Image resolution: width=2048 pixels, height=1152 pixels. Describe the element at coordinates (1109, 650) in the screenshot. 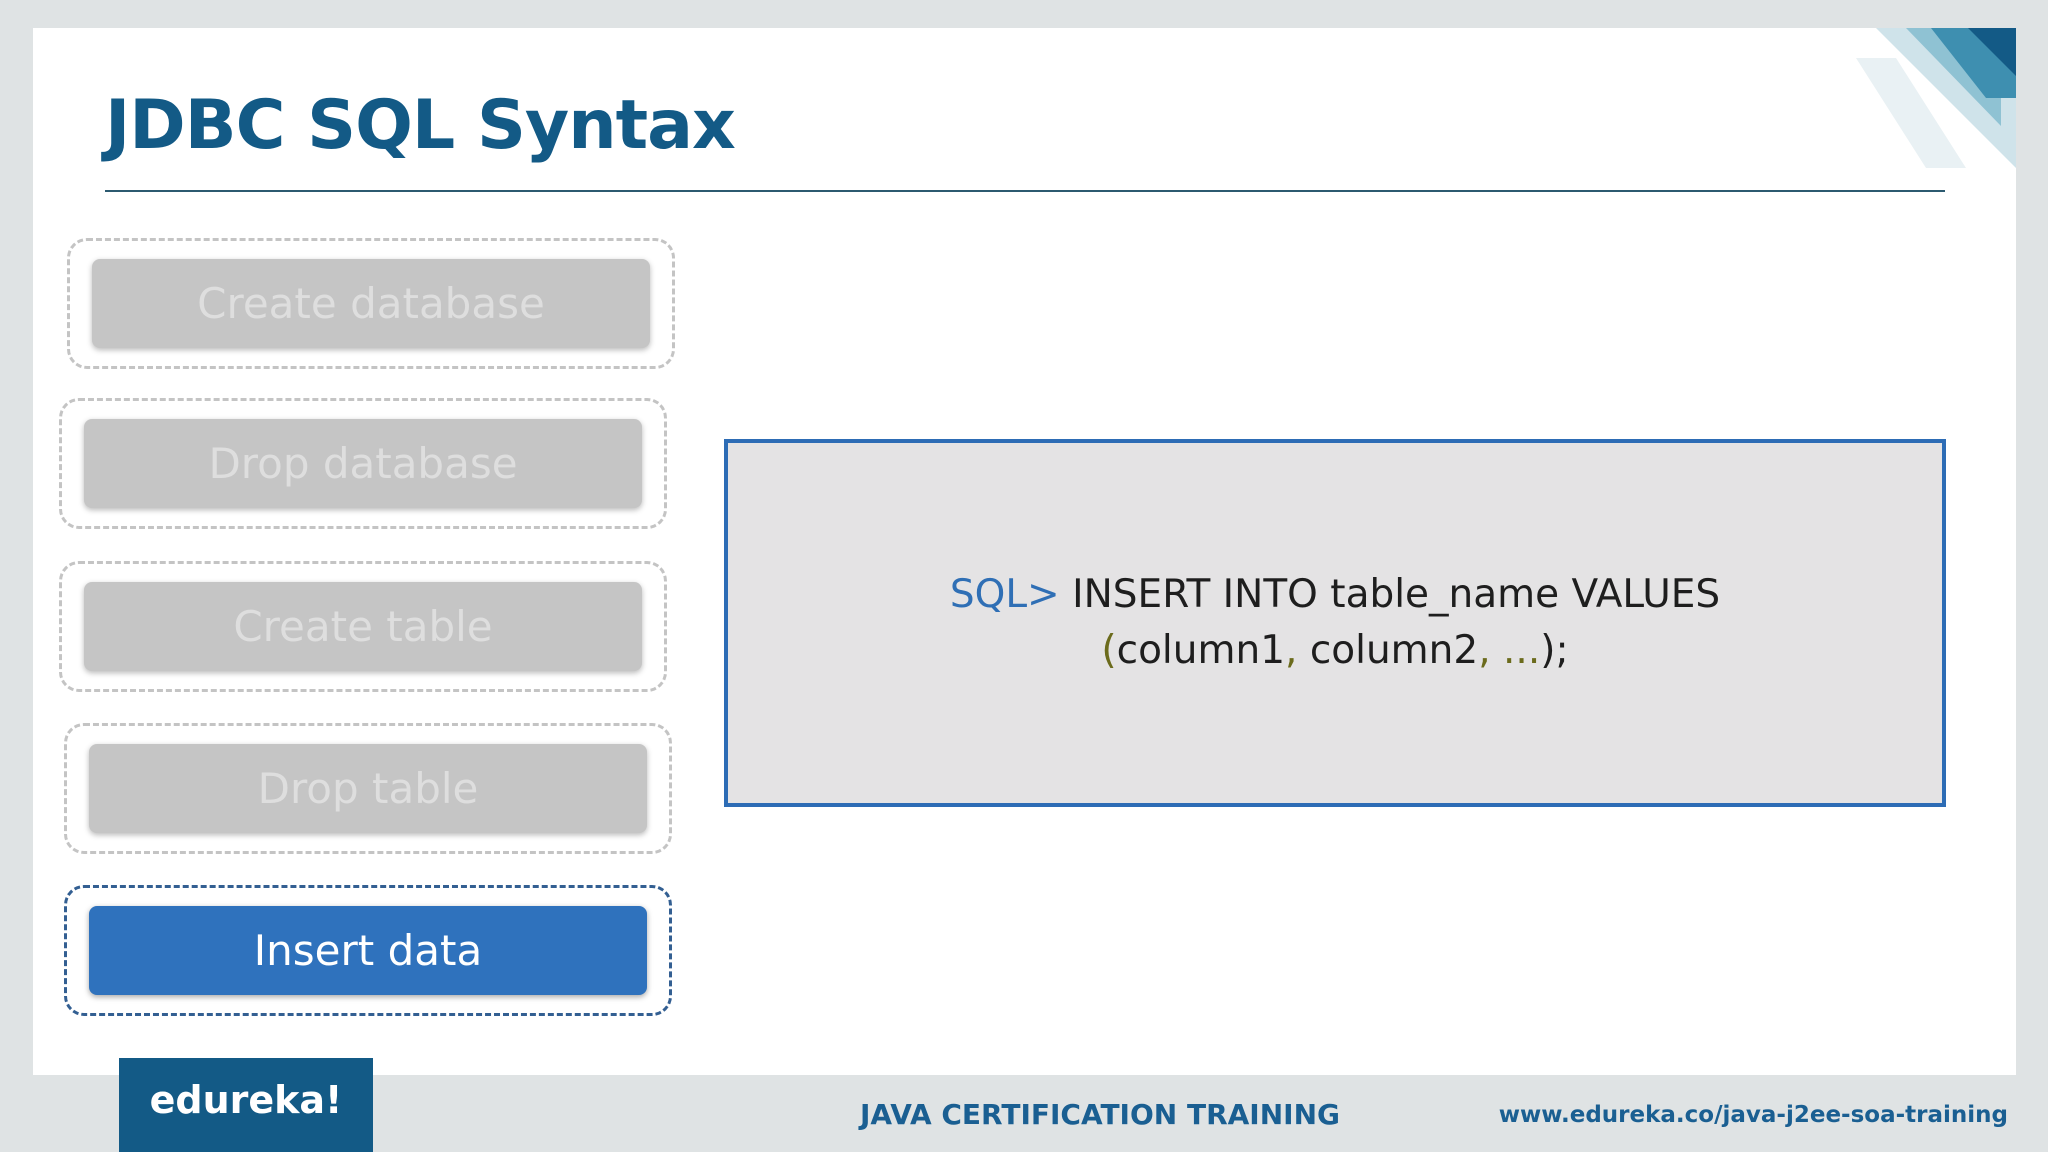

I see `sql-open-paren: (` at that location.